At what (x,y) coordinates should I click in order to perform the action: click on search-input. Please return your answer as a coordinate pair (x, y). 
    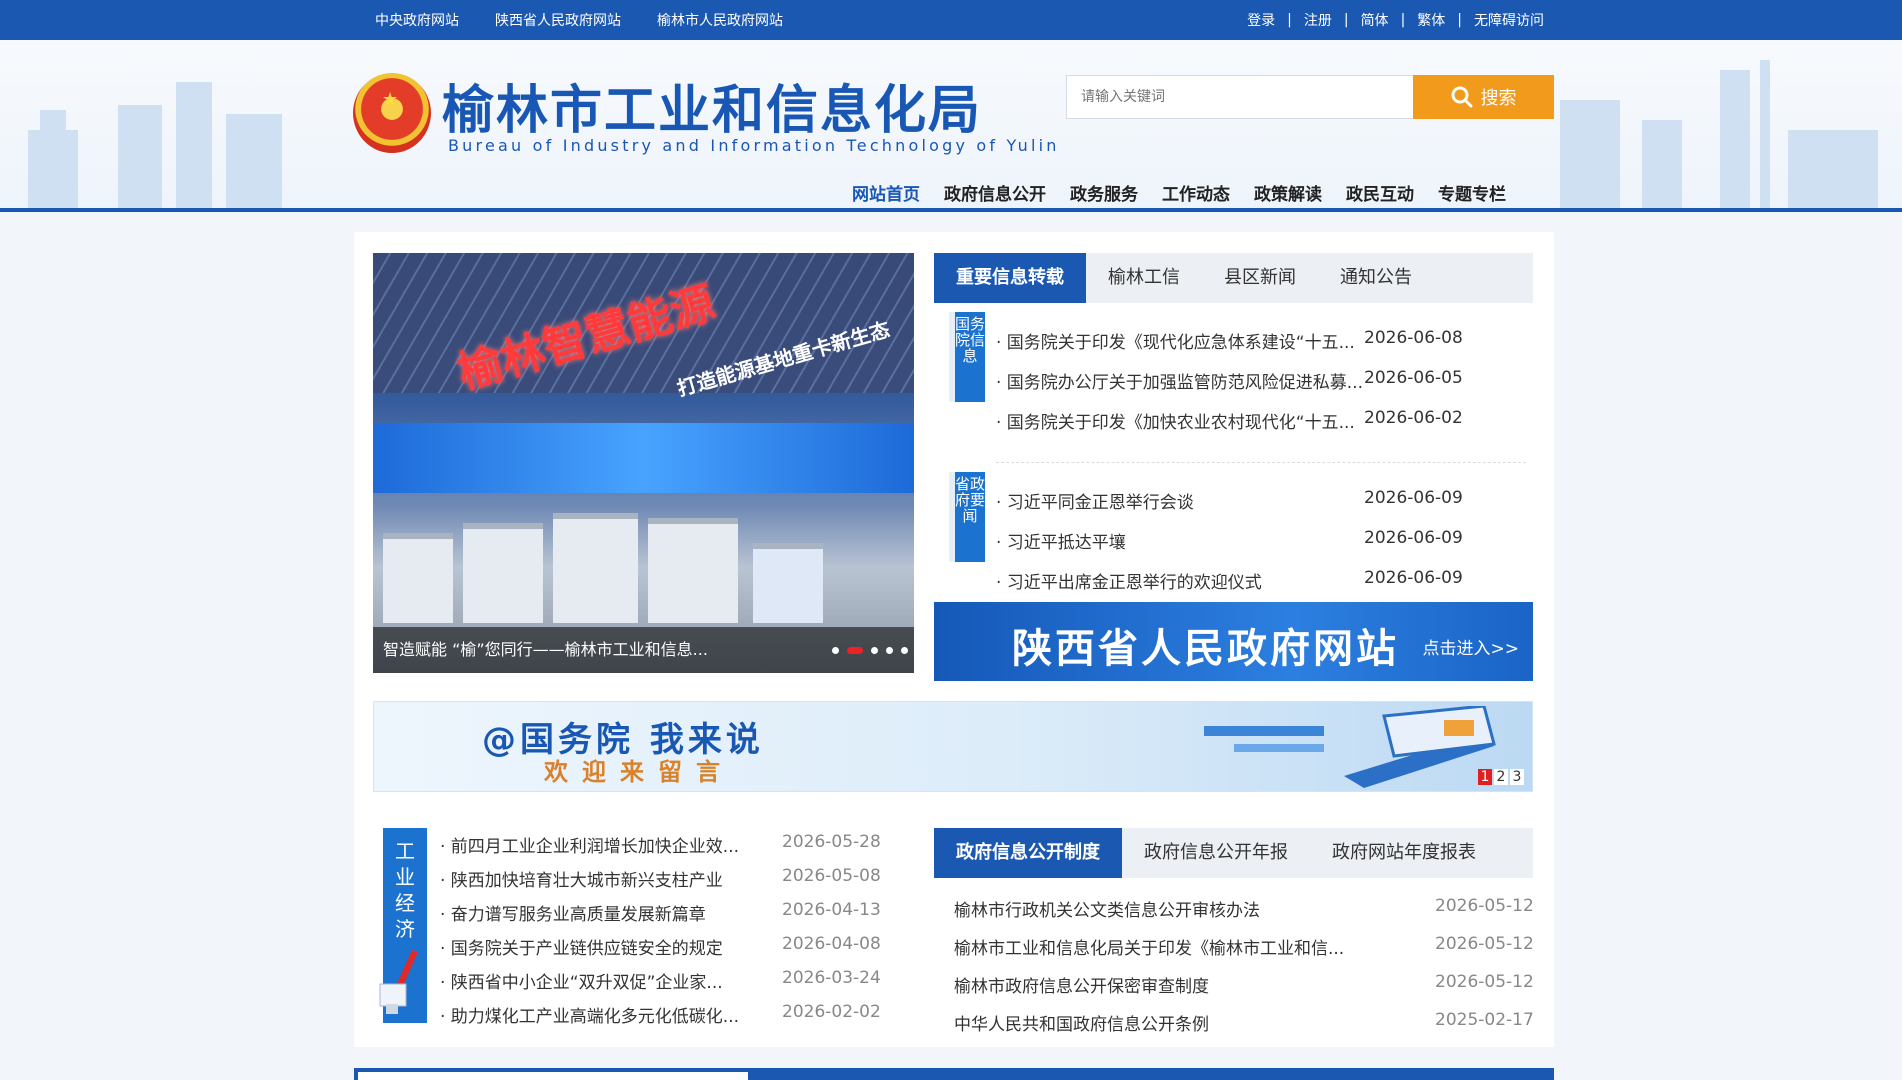
    Looking at the image, I should click on (1240, 97).